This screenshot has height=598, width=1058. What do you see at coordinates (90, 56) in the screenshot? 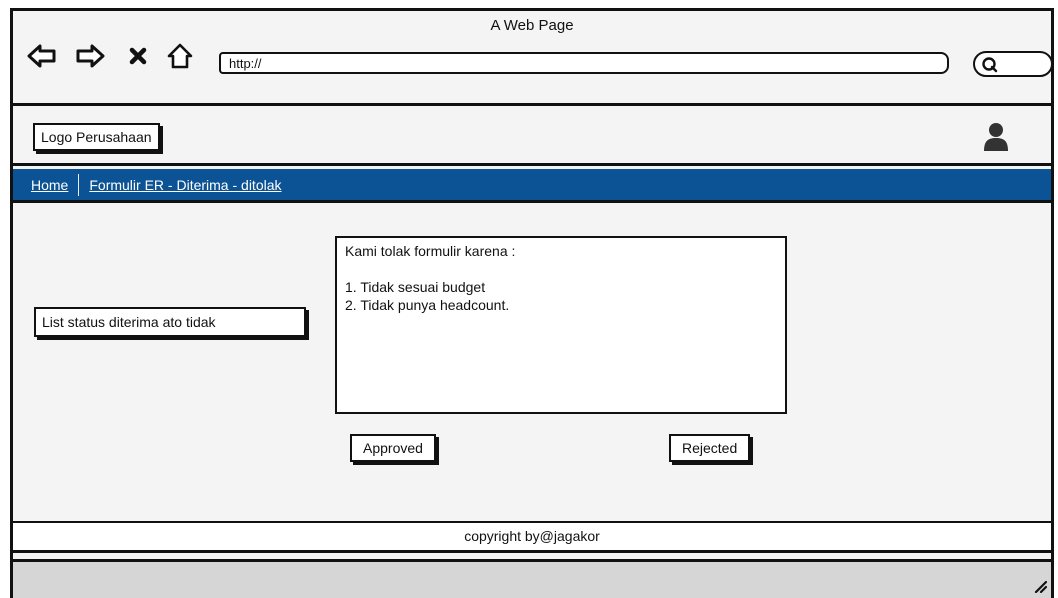
I see `forward-arrow-icon` at bounding box center [90, 56].